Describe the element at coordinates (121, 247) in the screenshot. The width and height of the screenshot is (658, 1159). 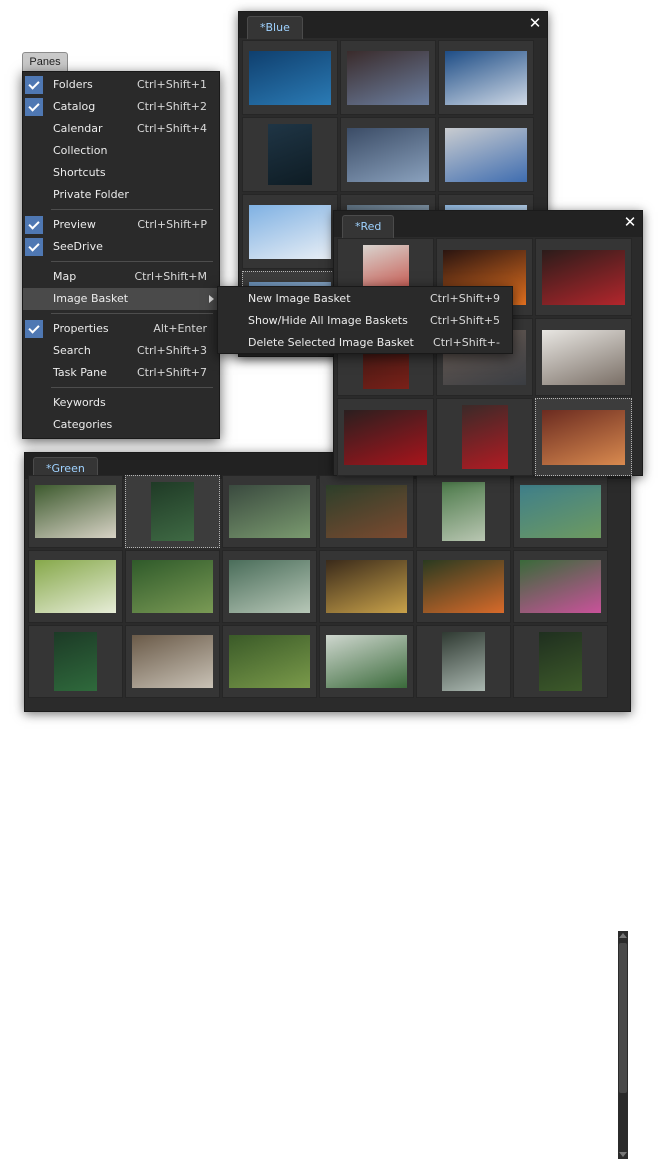
I see `menu-item-seedrive: SeeDrive` at that location.